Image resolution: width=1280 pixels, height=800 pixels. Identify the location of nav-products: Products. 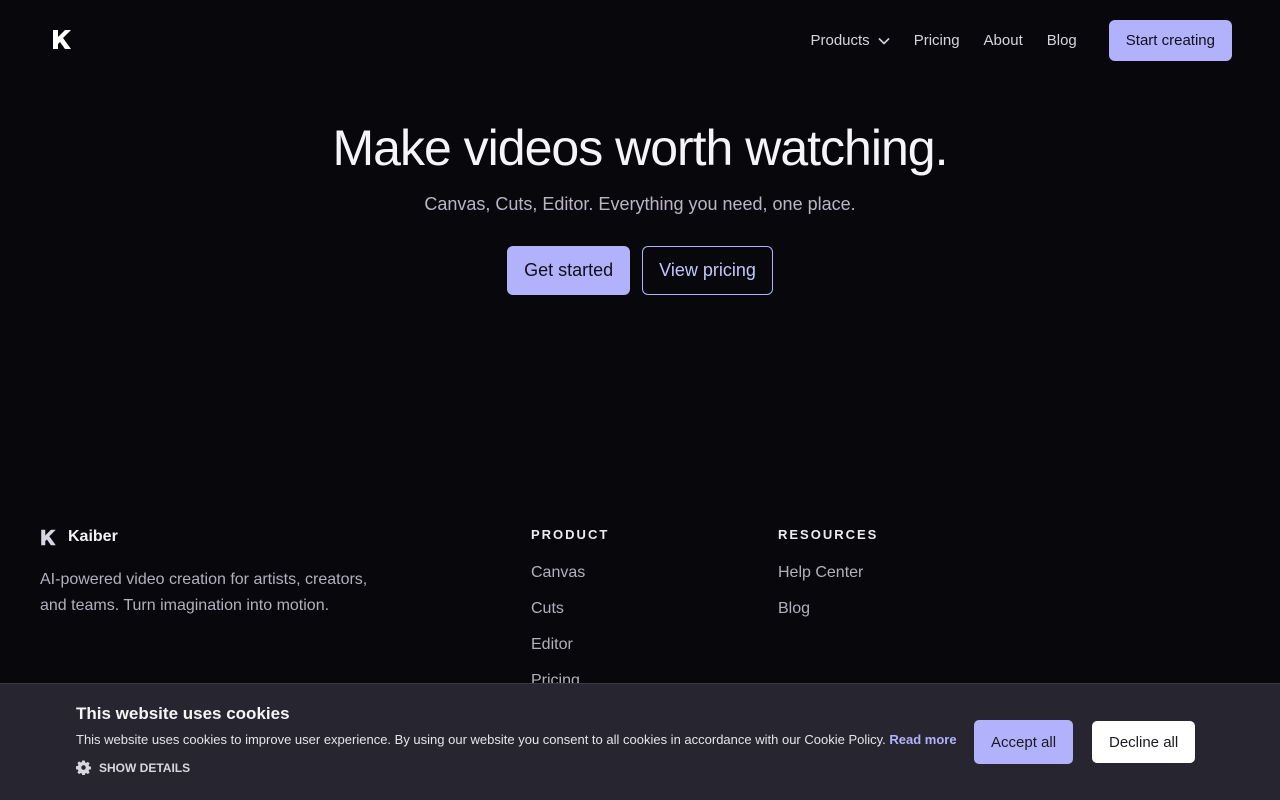
(850, 40).